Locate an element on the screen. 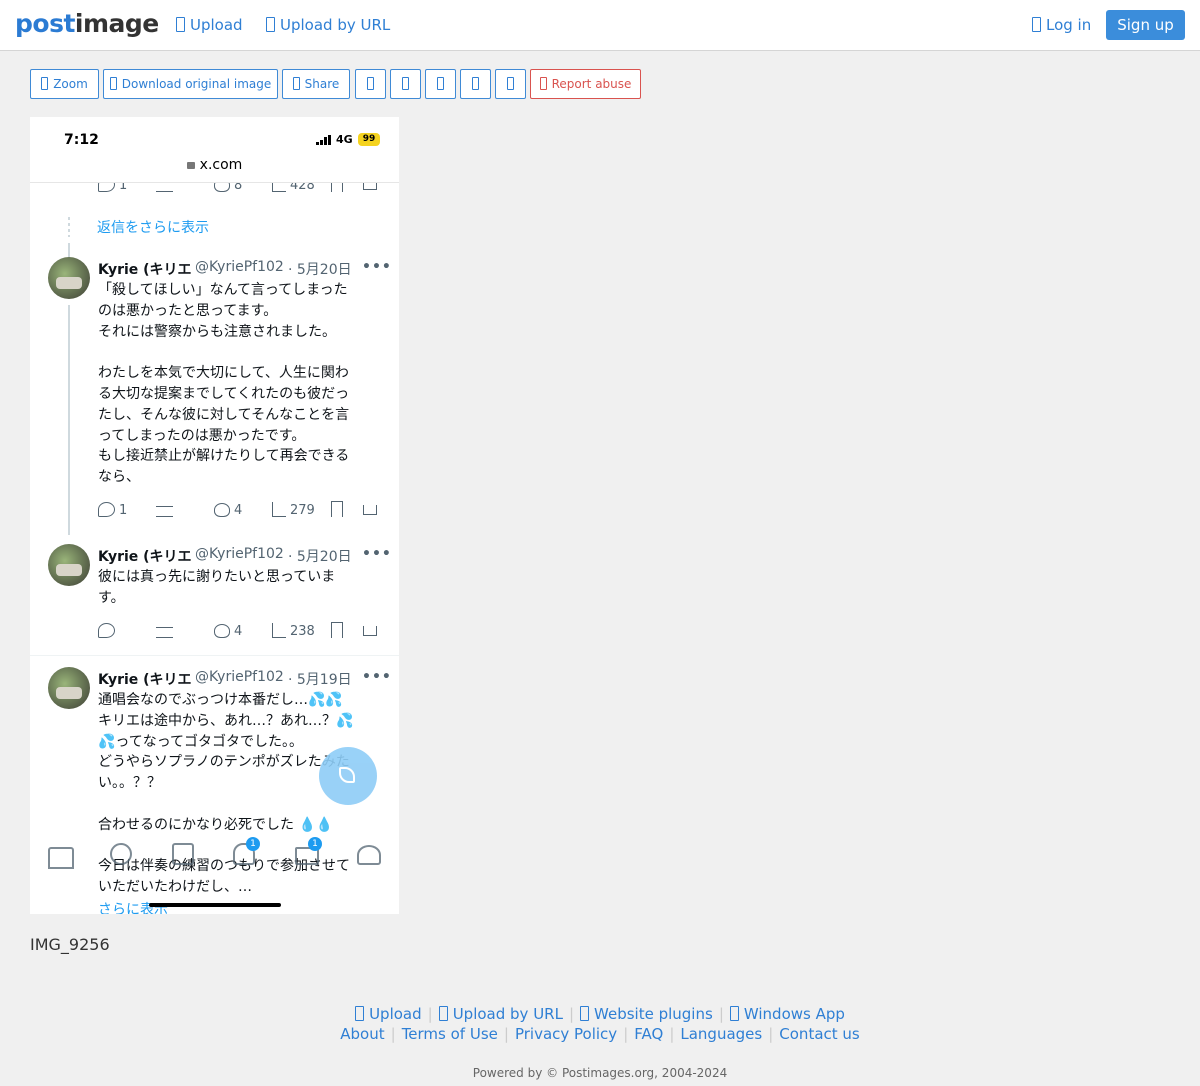 Image resolution: width=1200 pixels, height=1086 pixels. zoom-button: Zoom is located at coordinates (64, 84).